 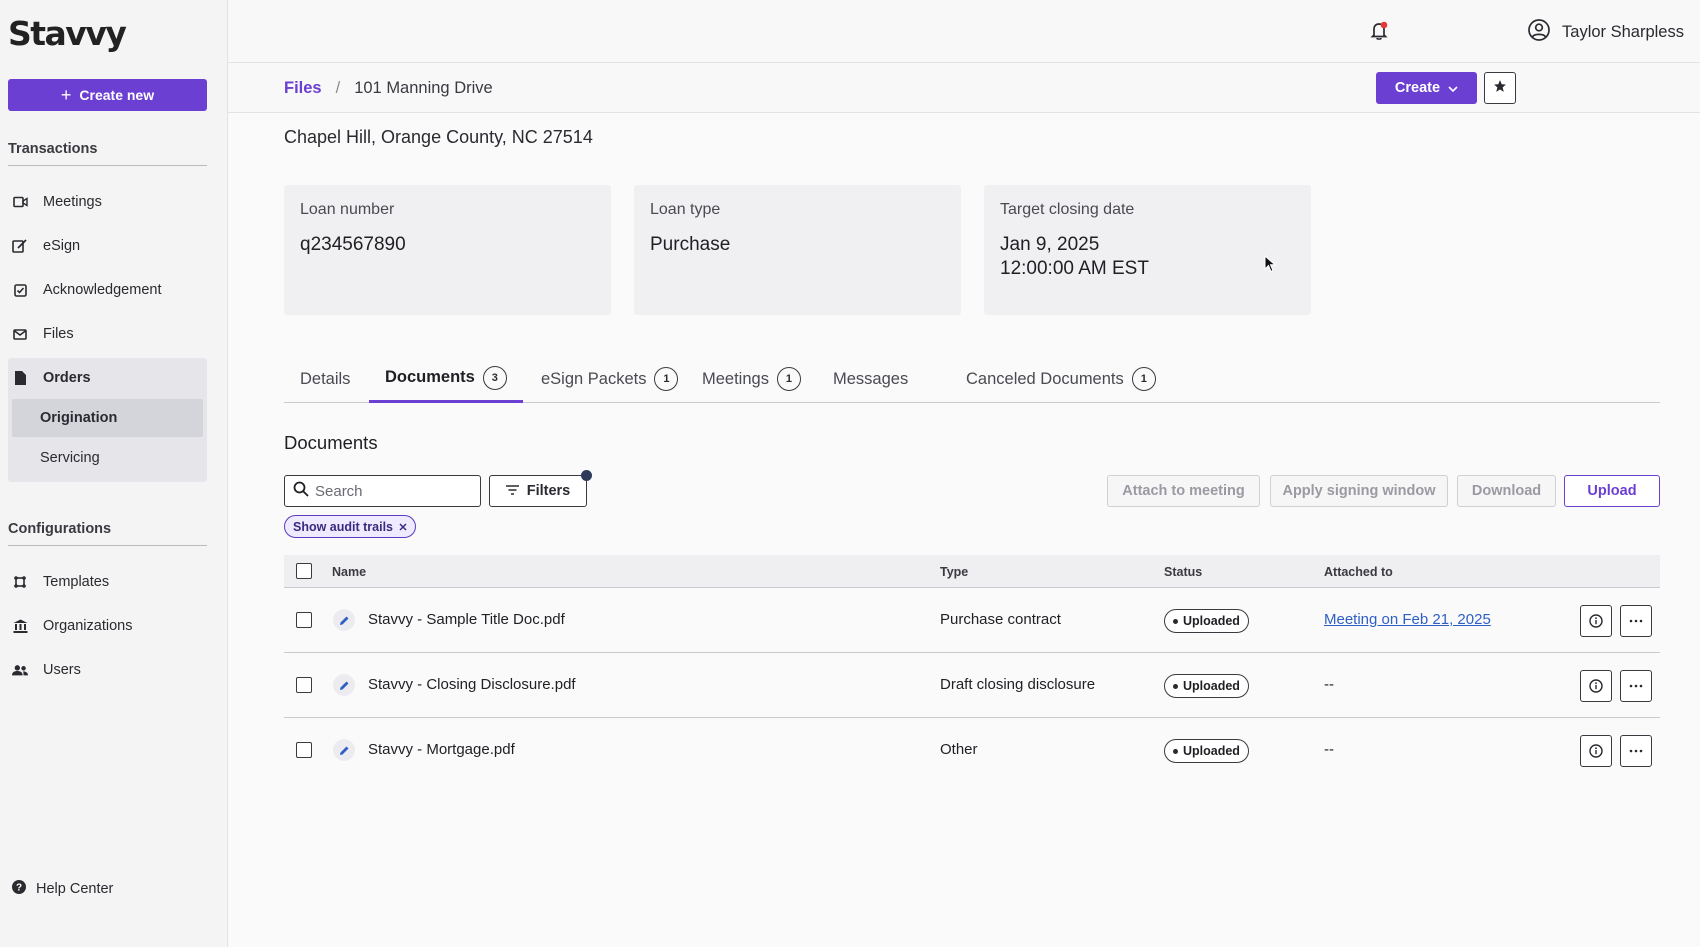 I want to click on video-icon, so click(x=20, y=202).